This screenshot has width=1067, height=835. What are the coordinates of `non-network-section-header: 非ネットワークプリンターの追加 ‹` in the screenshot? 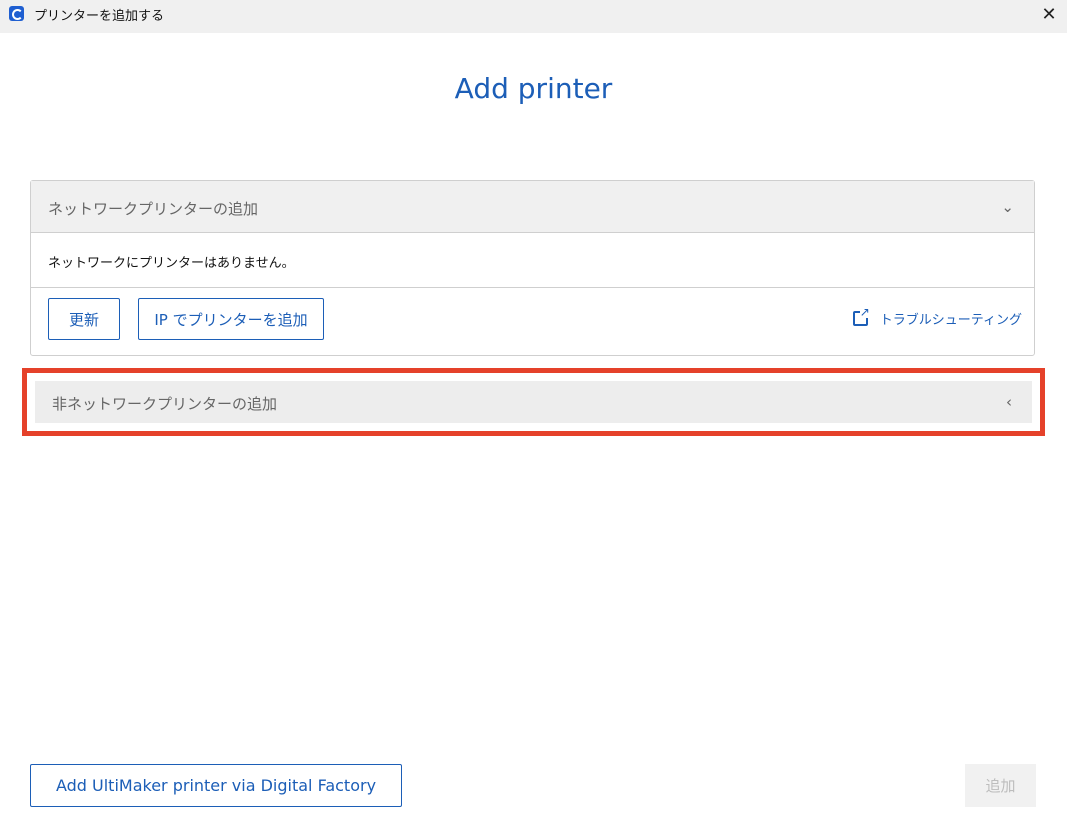 It's located at (533, 402).